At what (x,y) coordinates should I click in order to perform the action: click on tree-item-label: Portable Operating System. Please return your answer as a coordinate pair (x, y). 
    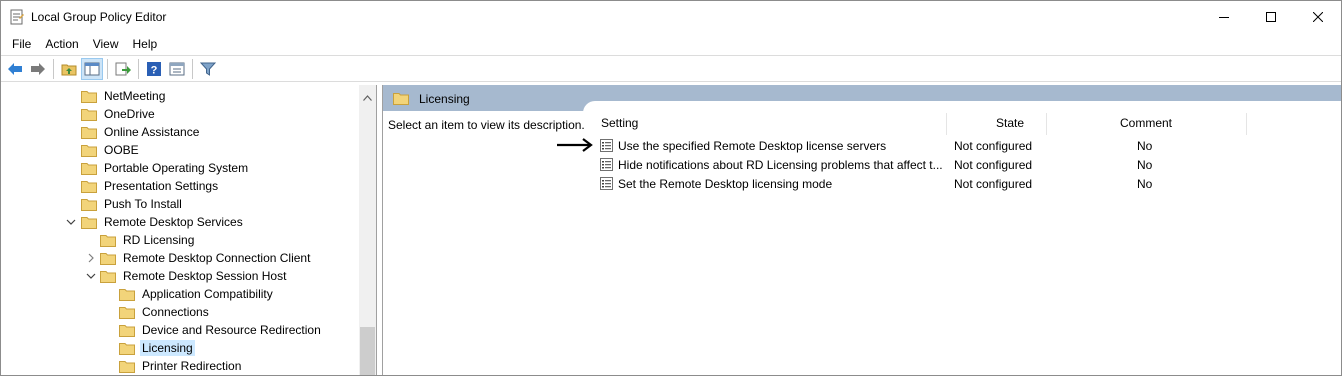
    Looking at the image, I should click on (176, 168).